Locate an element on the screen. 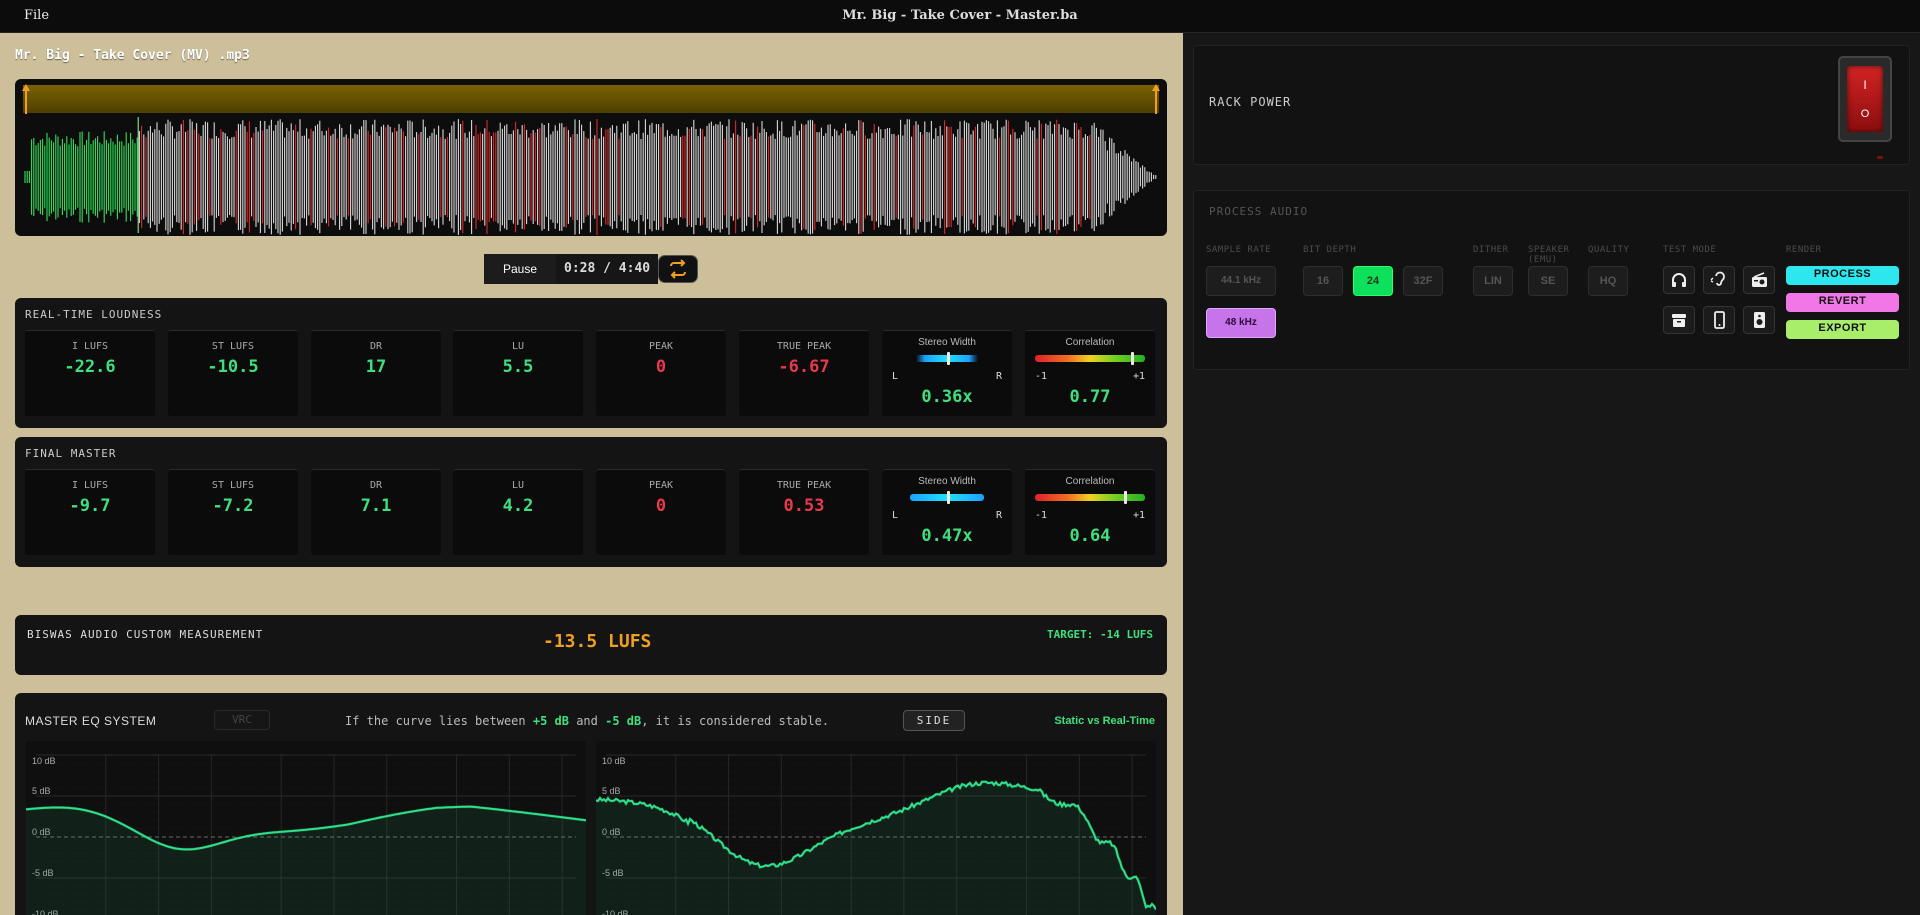  hearing-icon is located at coordinates (1717, 278).